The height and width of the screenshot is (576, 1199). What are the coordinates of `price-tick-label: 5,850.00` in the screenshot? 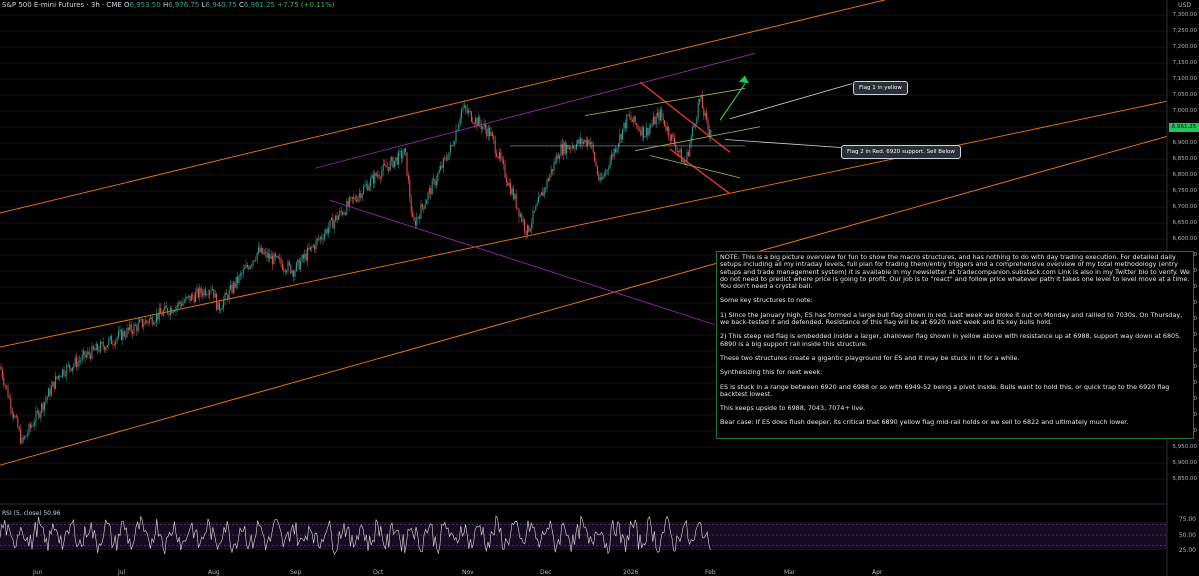 It's located at (1185, 479).